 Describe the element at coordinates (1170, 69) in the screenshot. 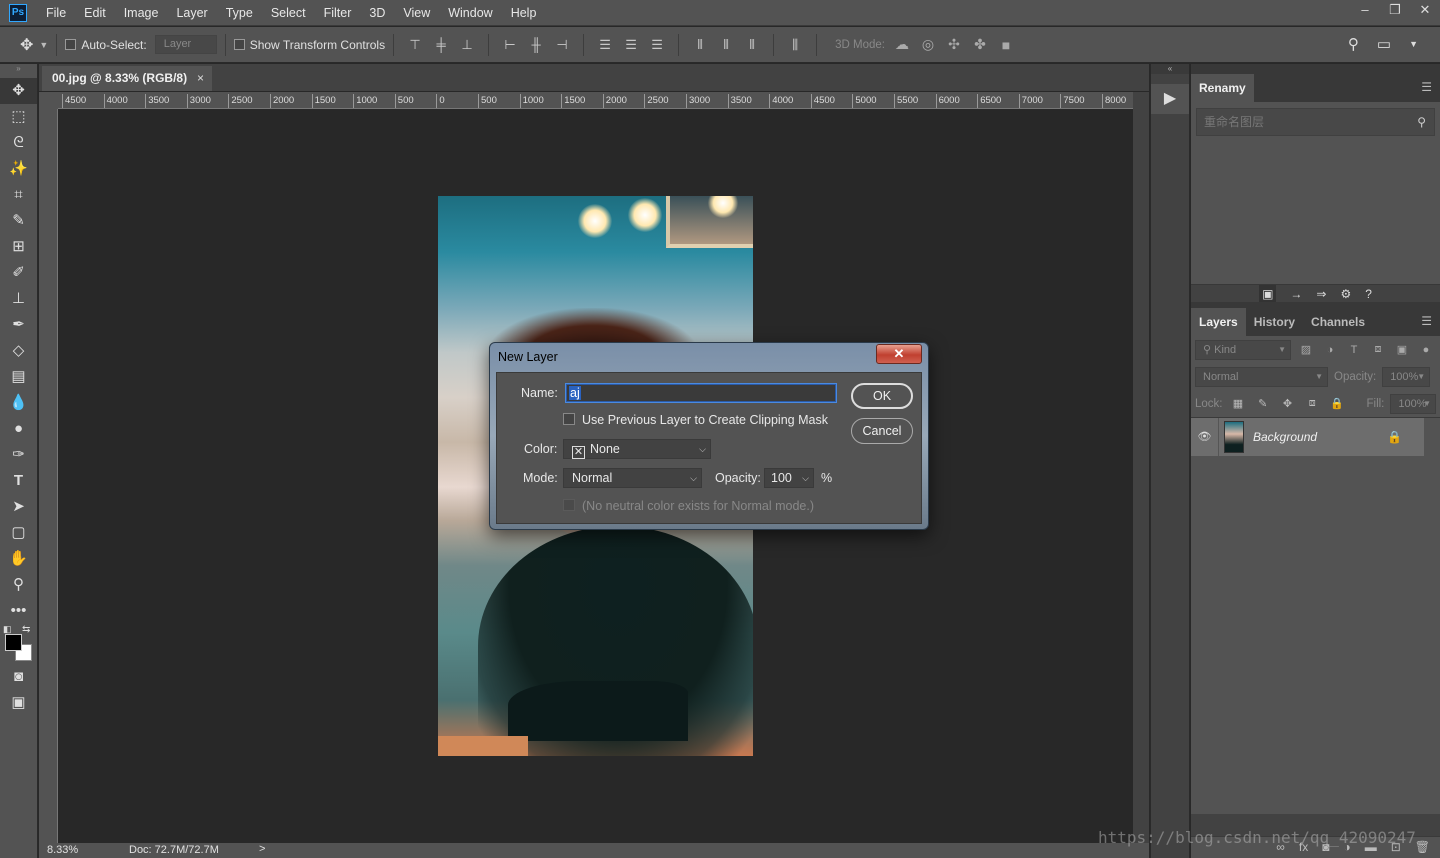

I see `collapse-icon: «` at that location.